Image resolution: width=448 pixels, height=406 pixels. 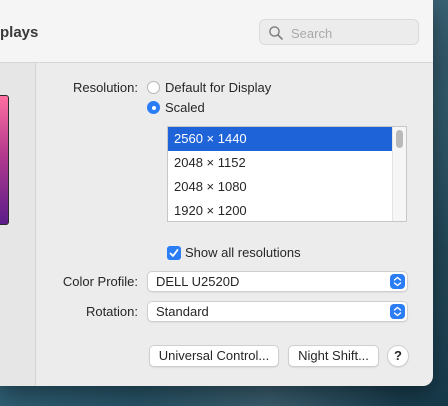 What do you see at coordinates (280, 163) in the screenshot?
I see `resolution-list-item: 2048 × 1152` at bounding box center [280, 163].